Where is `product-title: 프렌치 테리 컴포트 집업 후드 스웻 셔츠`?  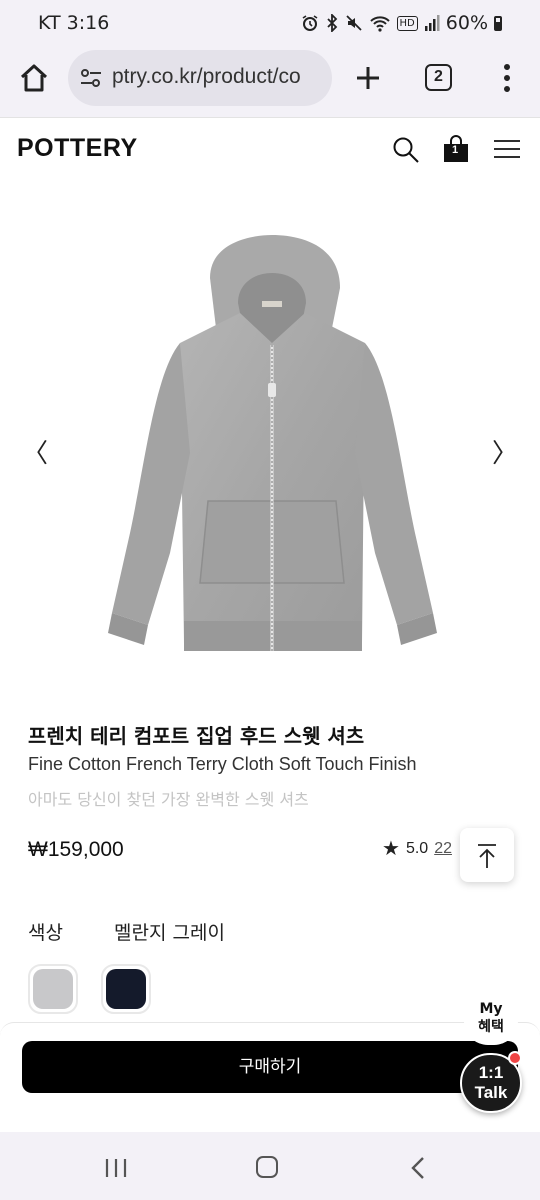
product-title: 프렌치 테리 컴포트 집업 후드 스웻 셔츠 is located at coordinates (196, 736).